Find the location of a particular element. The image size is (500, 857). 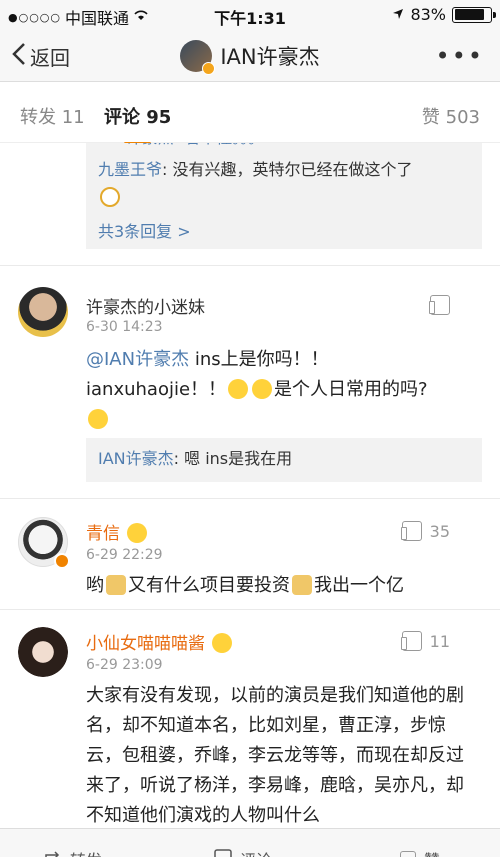

repost-label: 转发 is located at coordinates (86, 852).